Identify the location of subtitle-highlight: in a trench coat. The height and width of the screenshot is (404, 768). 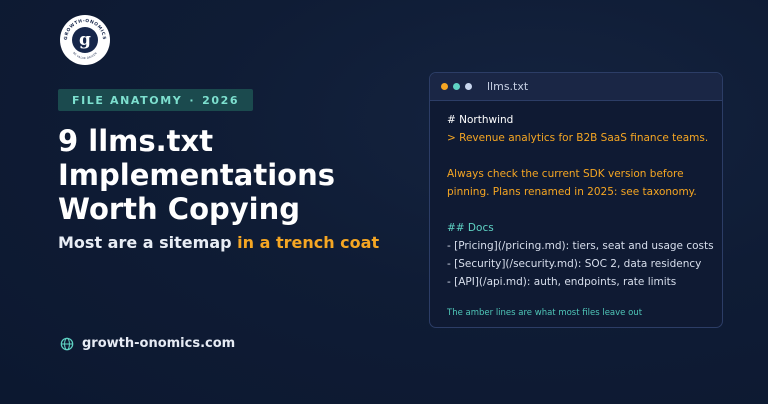
(308, 242).